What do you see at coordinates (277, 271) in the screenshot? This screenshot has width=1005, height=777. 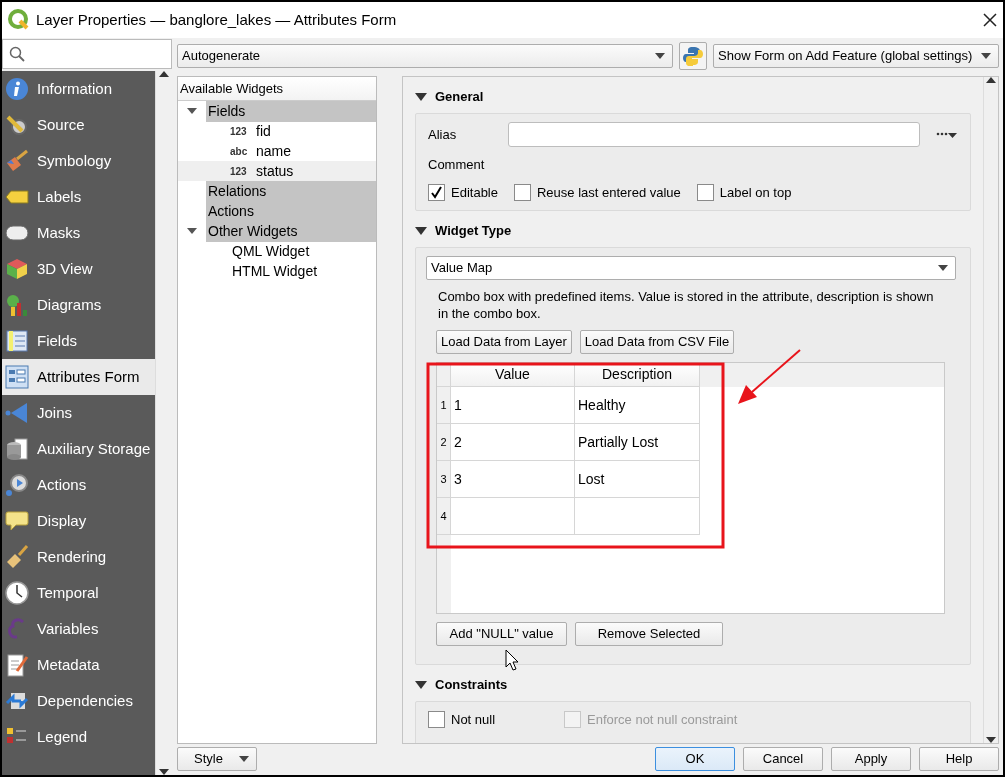 I see `tree-item: HTML Widget` at bounding box center [277, 271].